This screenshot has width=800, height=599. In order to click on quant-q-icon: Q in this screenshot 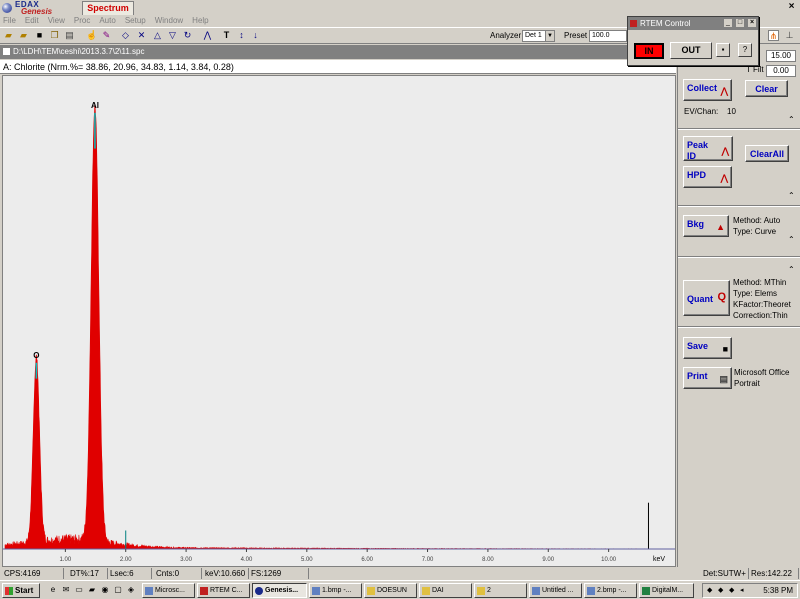, I will do `click(721, 297)`.